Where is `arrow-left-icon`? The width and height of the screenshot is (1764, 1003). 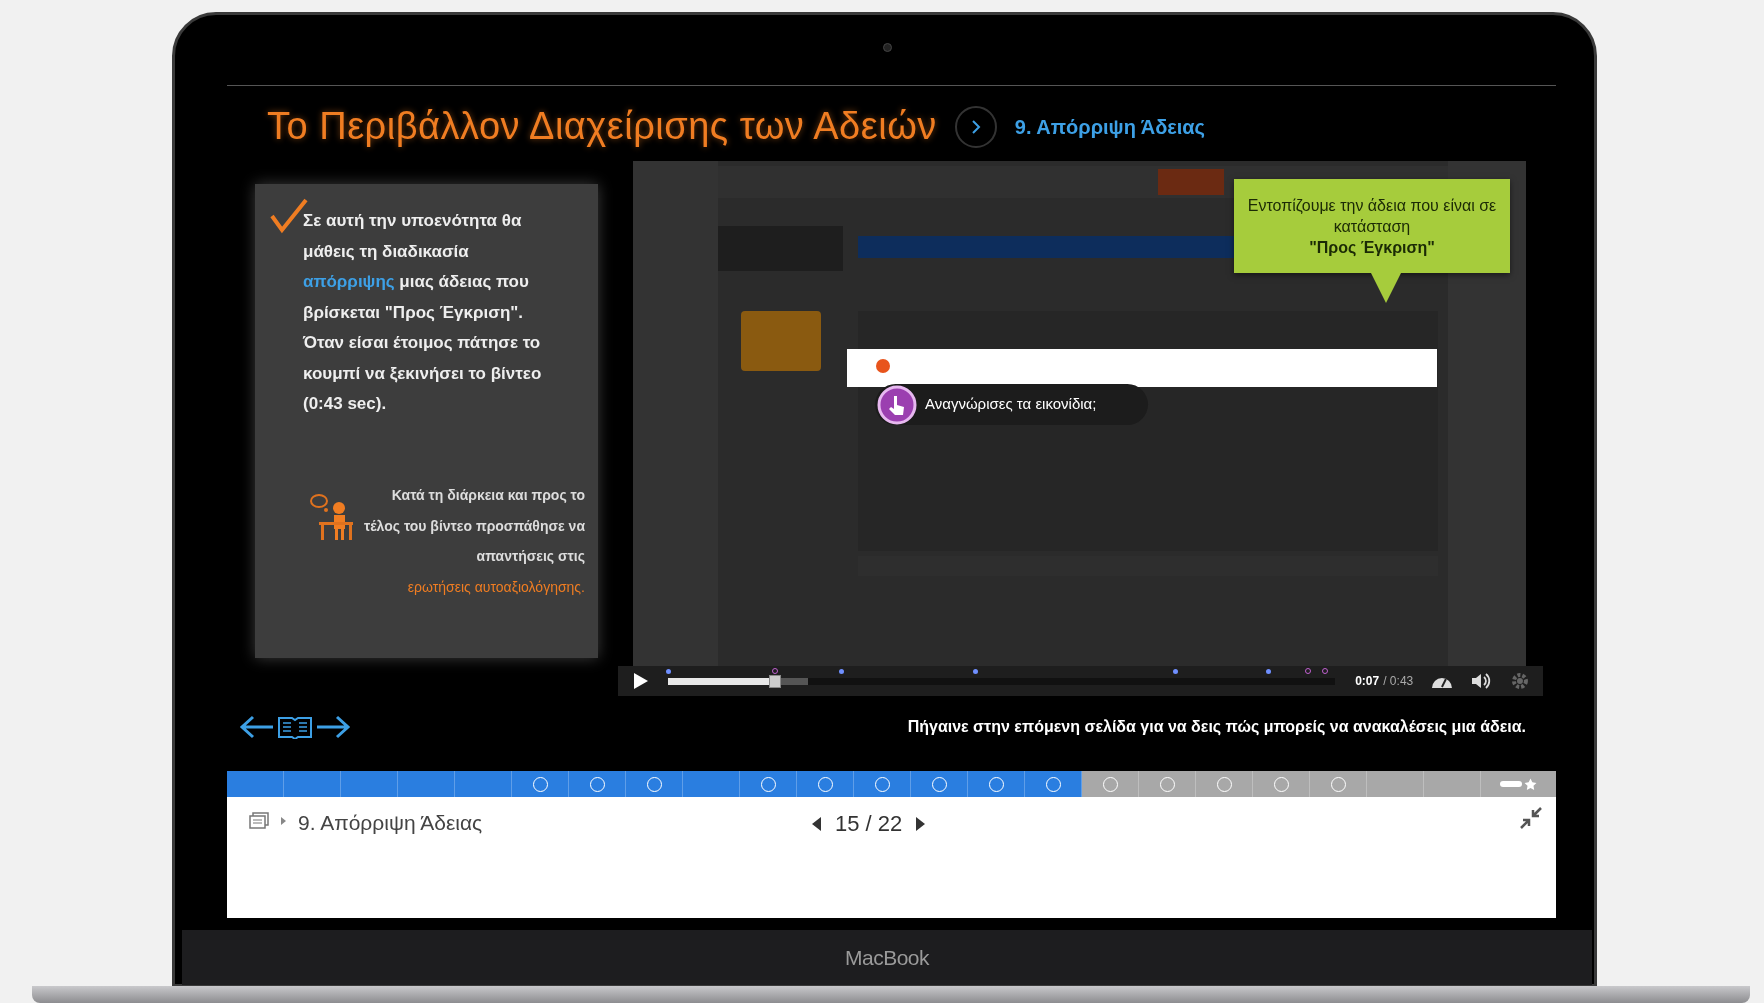 arrow-left-icon is located at coordinates (257, 726).